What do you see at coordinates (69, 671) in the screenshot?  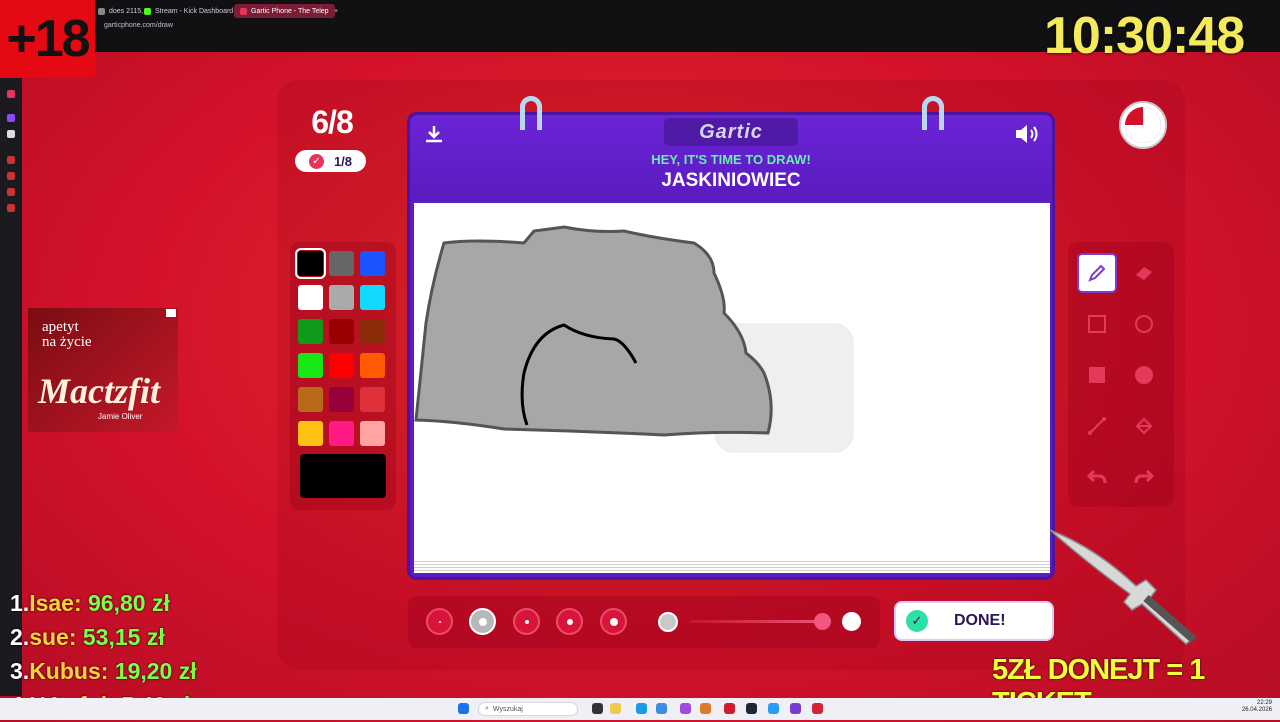 I see `donor-name: Kubus:` at bounding box center [69, 671].